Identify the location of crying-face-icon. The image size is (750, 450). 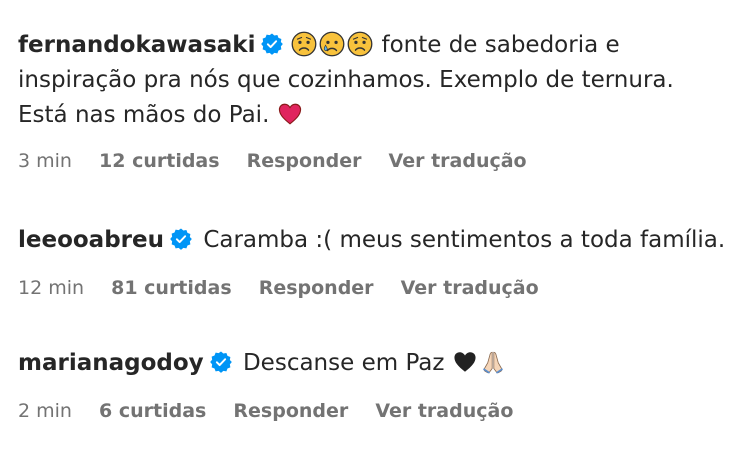
(332, 44).